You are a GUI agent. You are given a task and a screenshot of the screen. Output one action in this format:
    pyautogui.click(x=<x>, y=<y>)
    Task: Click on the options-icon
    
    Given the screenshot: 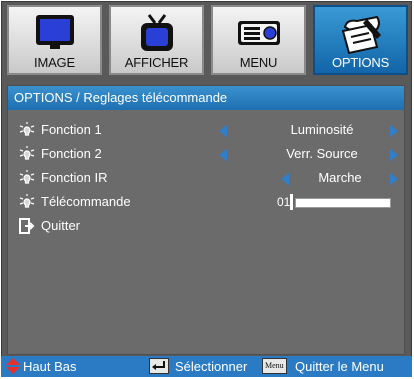 What is the action you would take?
    pyautogui.click(x=360, y=34)
    